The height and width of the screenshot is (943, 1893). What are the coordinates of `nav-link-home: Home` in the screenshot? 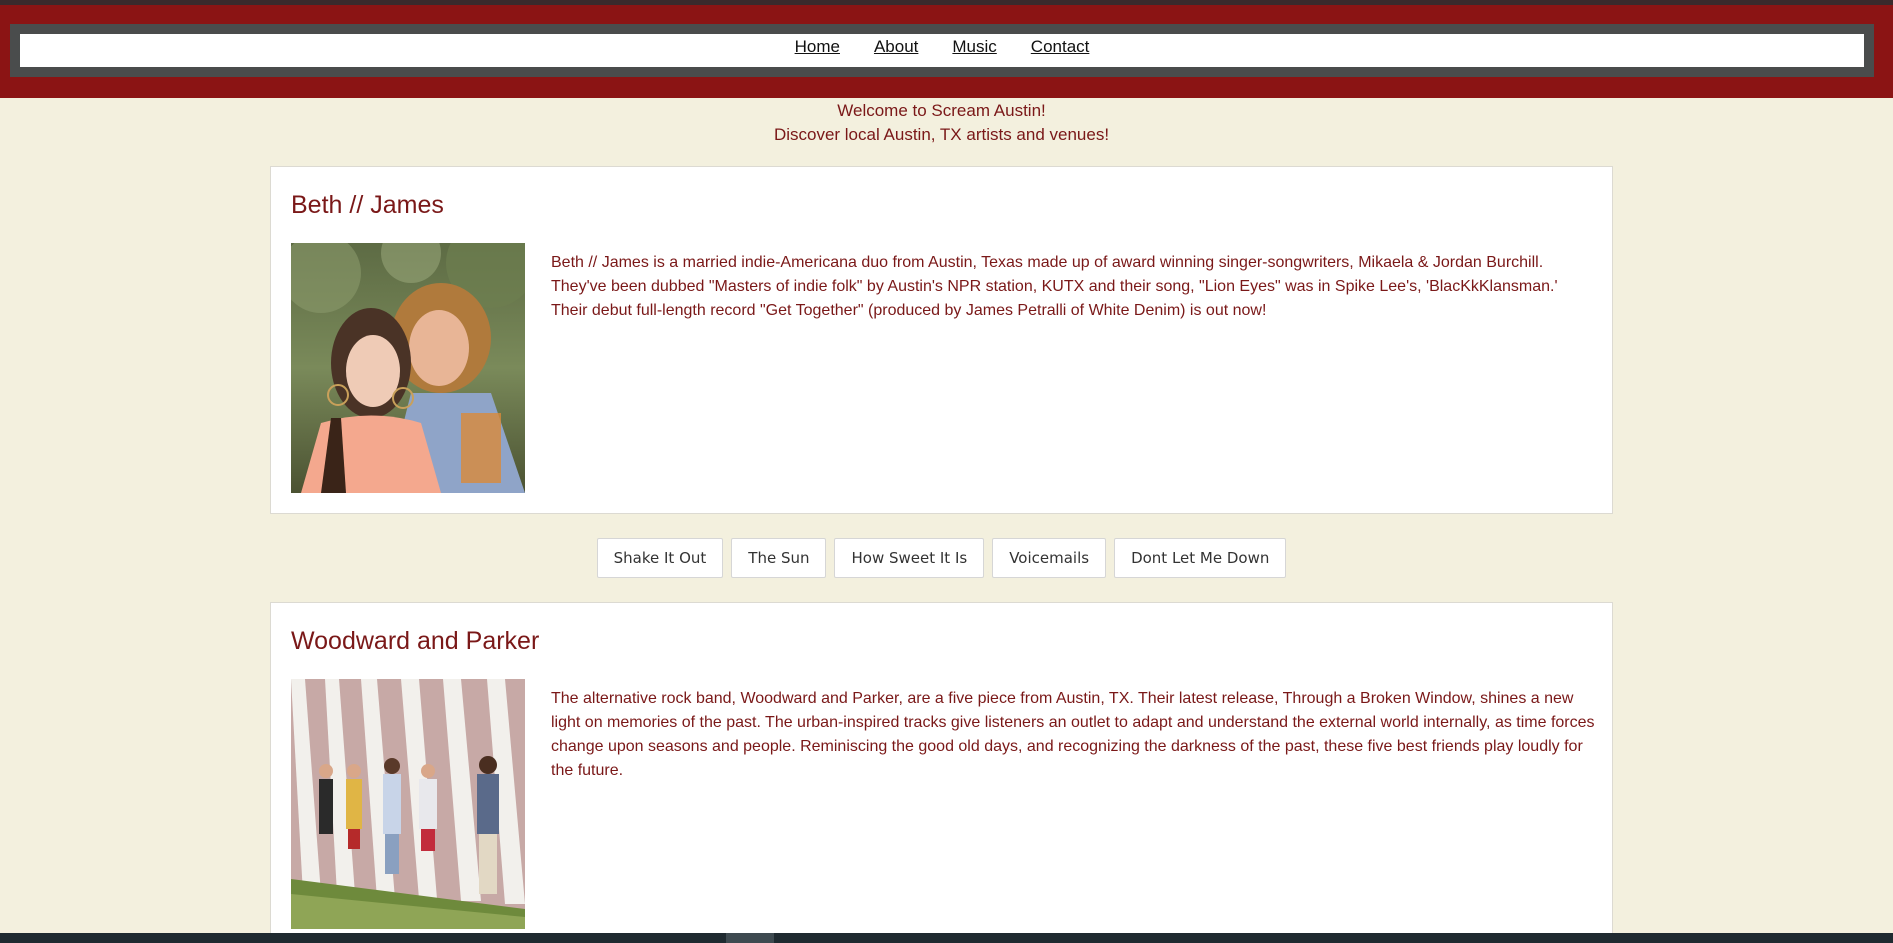 It's located at (817, 46).